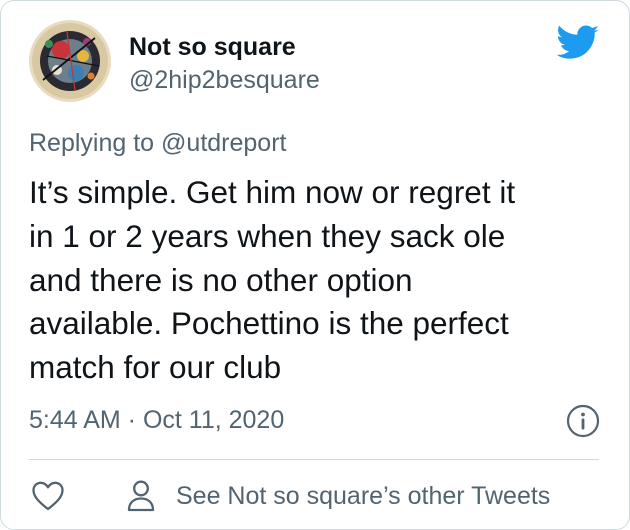  I want to click on twitter-bird-icon, so click(578, 43).